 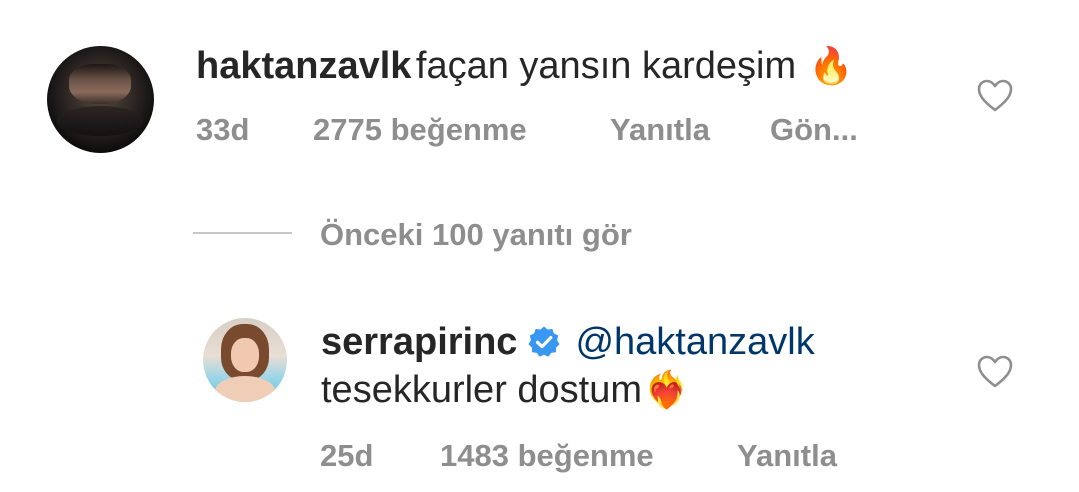 I want to click on reply-text-line: tesekkurler dostum❤️‍🔥, so click(x=505, y=390).